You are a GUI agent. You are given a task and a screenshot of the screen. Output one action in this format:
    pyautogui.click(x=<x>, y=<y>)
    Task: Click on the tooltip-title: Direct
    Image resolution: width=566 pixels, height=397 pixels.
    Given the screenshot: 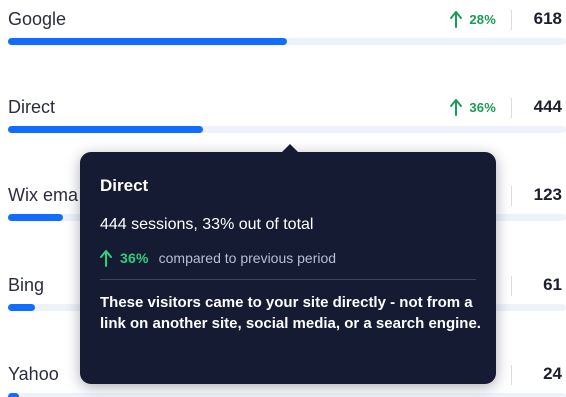 What is the action you would take?
    pyautogui.click(x=124, y=185)
    